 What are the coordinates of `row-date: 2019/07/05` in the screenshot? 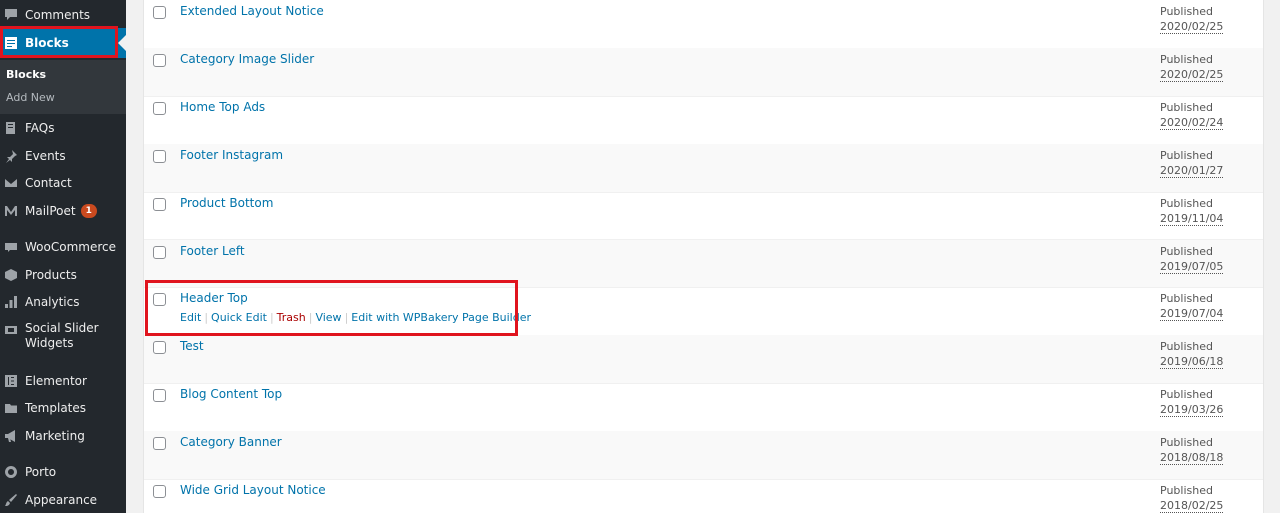 It's located at (1192, 266).